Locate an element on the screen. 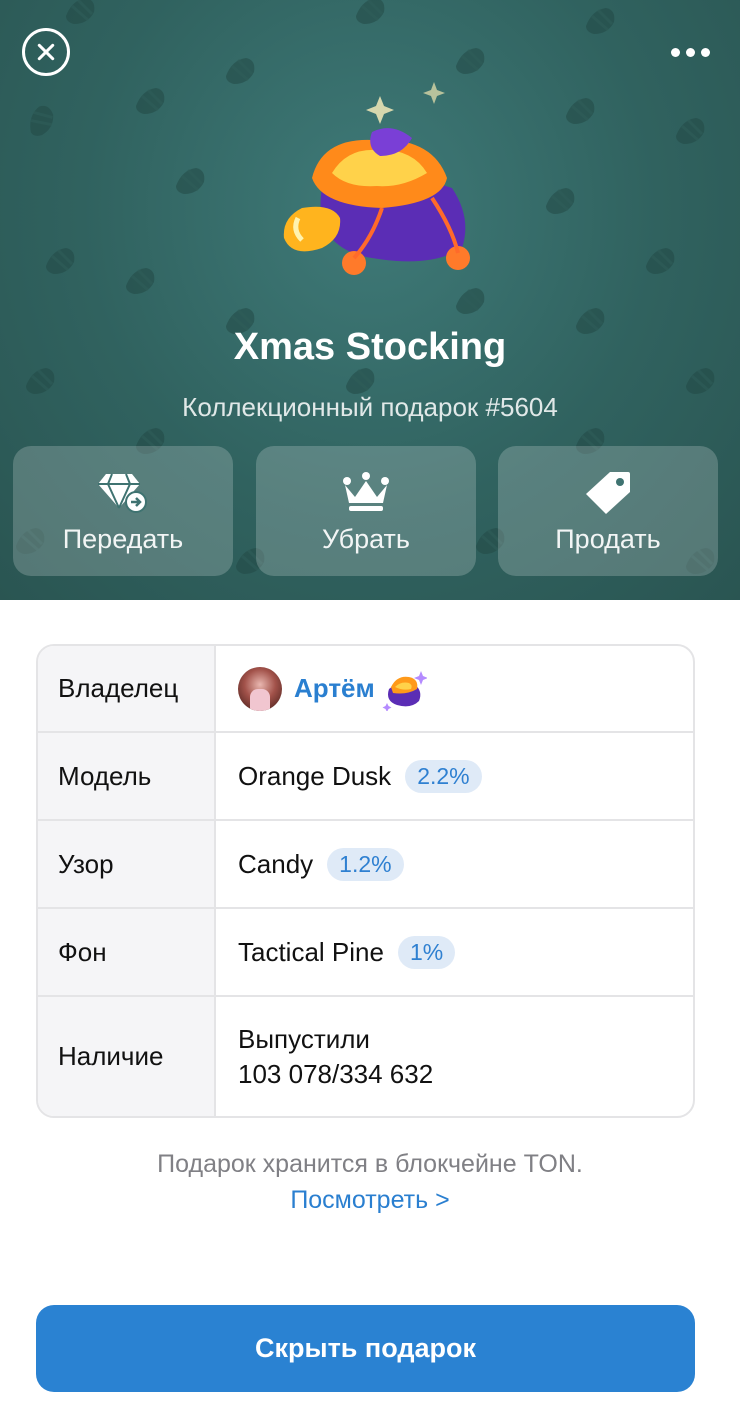 This screenshot has height=1428, width=740. more-options-icon is located at coordinates (690, 52).